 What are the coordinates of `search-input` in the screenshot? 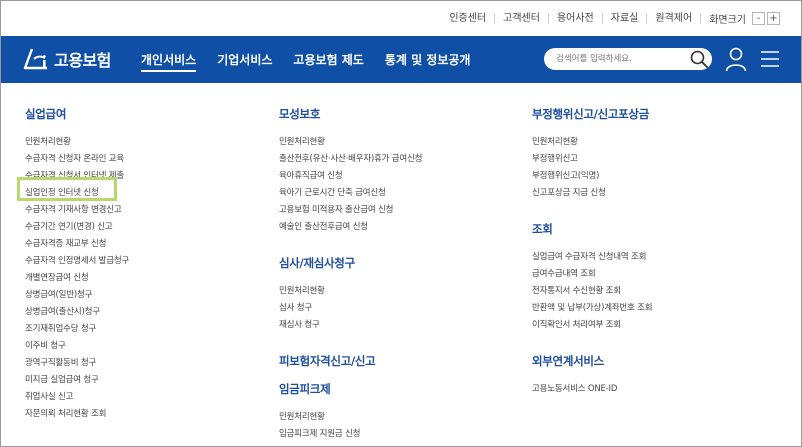 It's located at (618, 59).